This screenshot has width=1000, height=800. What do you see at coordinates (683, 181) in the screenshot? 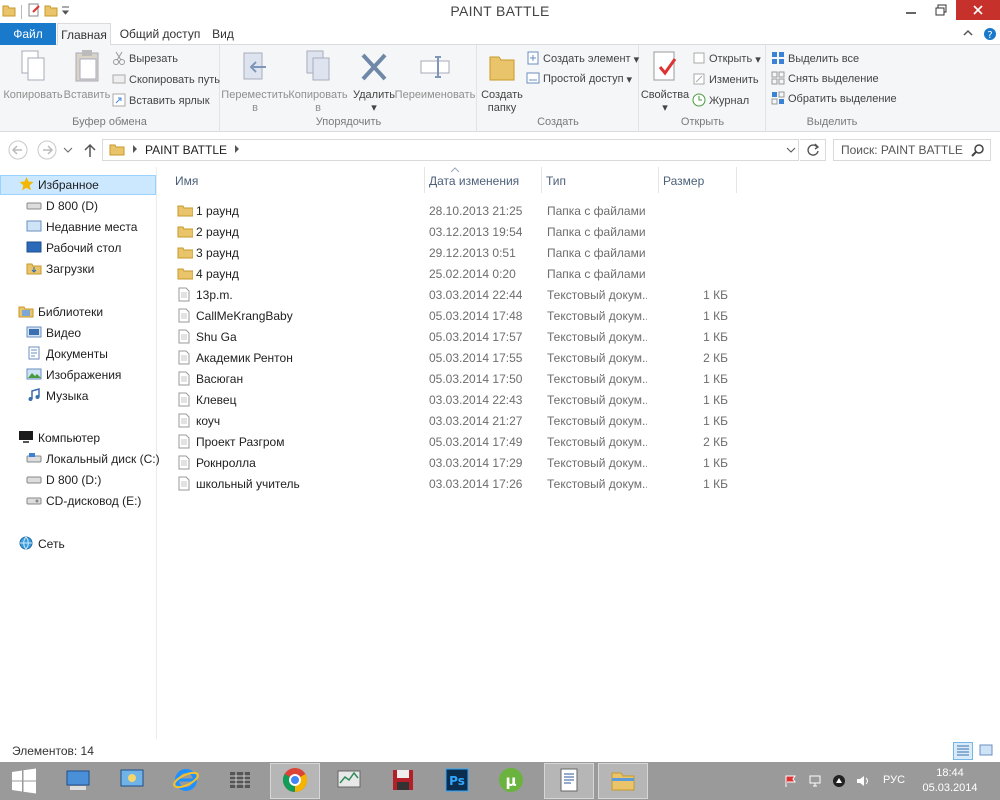
I see `column-header-size: Размер` at bounding box center [683, 181].